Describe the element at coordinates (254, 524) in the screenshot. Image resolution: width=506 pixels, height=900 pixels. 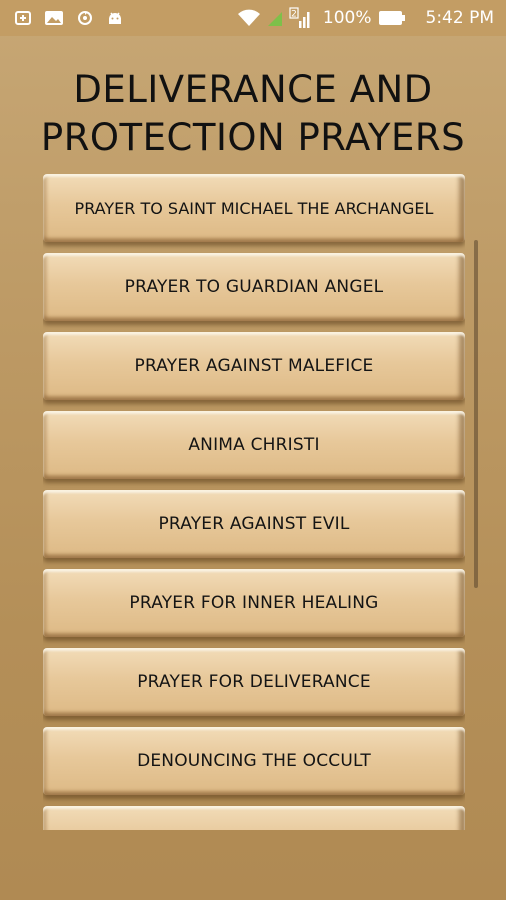
I see `prayer-button-against-evil: PRAYER AGAINST EVIL` at that location.